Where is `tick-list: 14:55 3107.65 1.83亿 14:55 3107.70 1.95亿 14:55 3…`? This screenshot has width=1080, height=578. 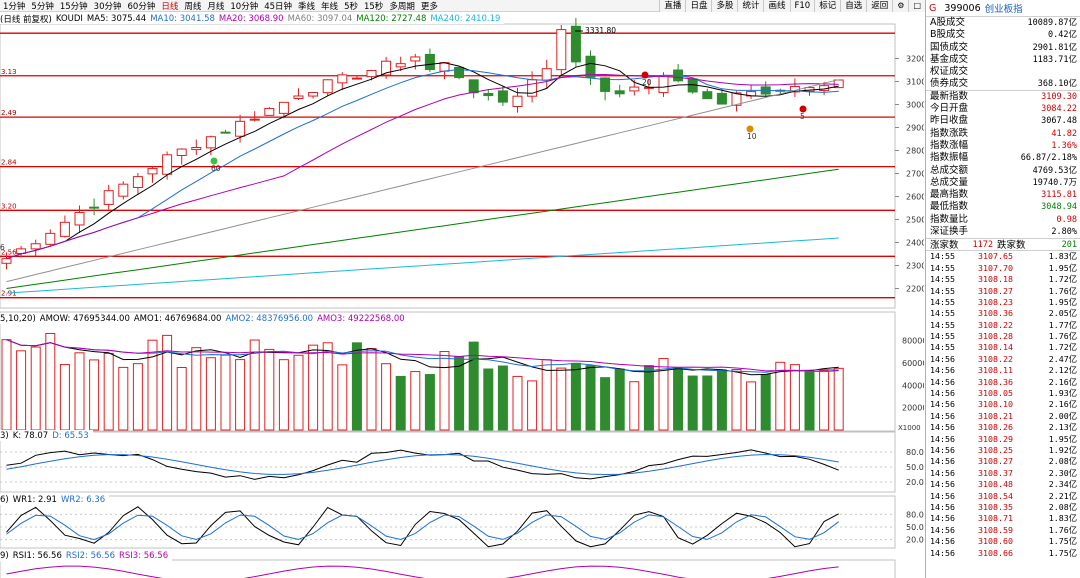 tick-list: 14:55 3107.65 1.83亿 14:55 3107.70 1.95亿 14:55 3… is located at coordinates (1003, 405).